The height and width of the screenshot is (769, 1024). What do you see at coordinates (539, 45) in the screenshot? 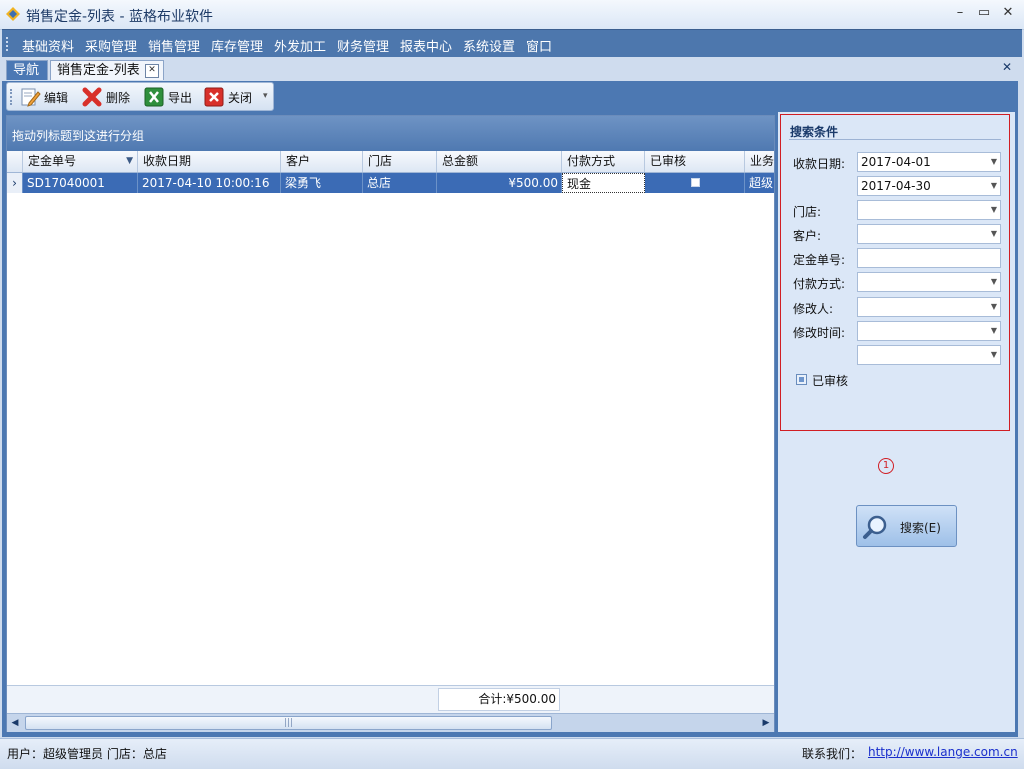
I see `menu-window: 窗口` at bounding box center [539, 45].